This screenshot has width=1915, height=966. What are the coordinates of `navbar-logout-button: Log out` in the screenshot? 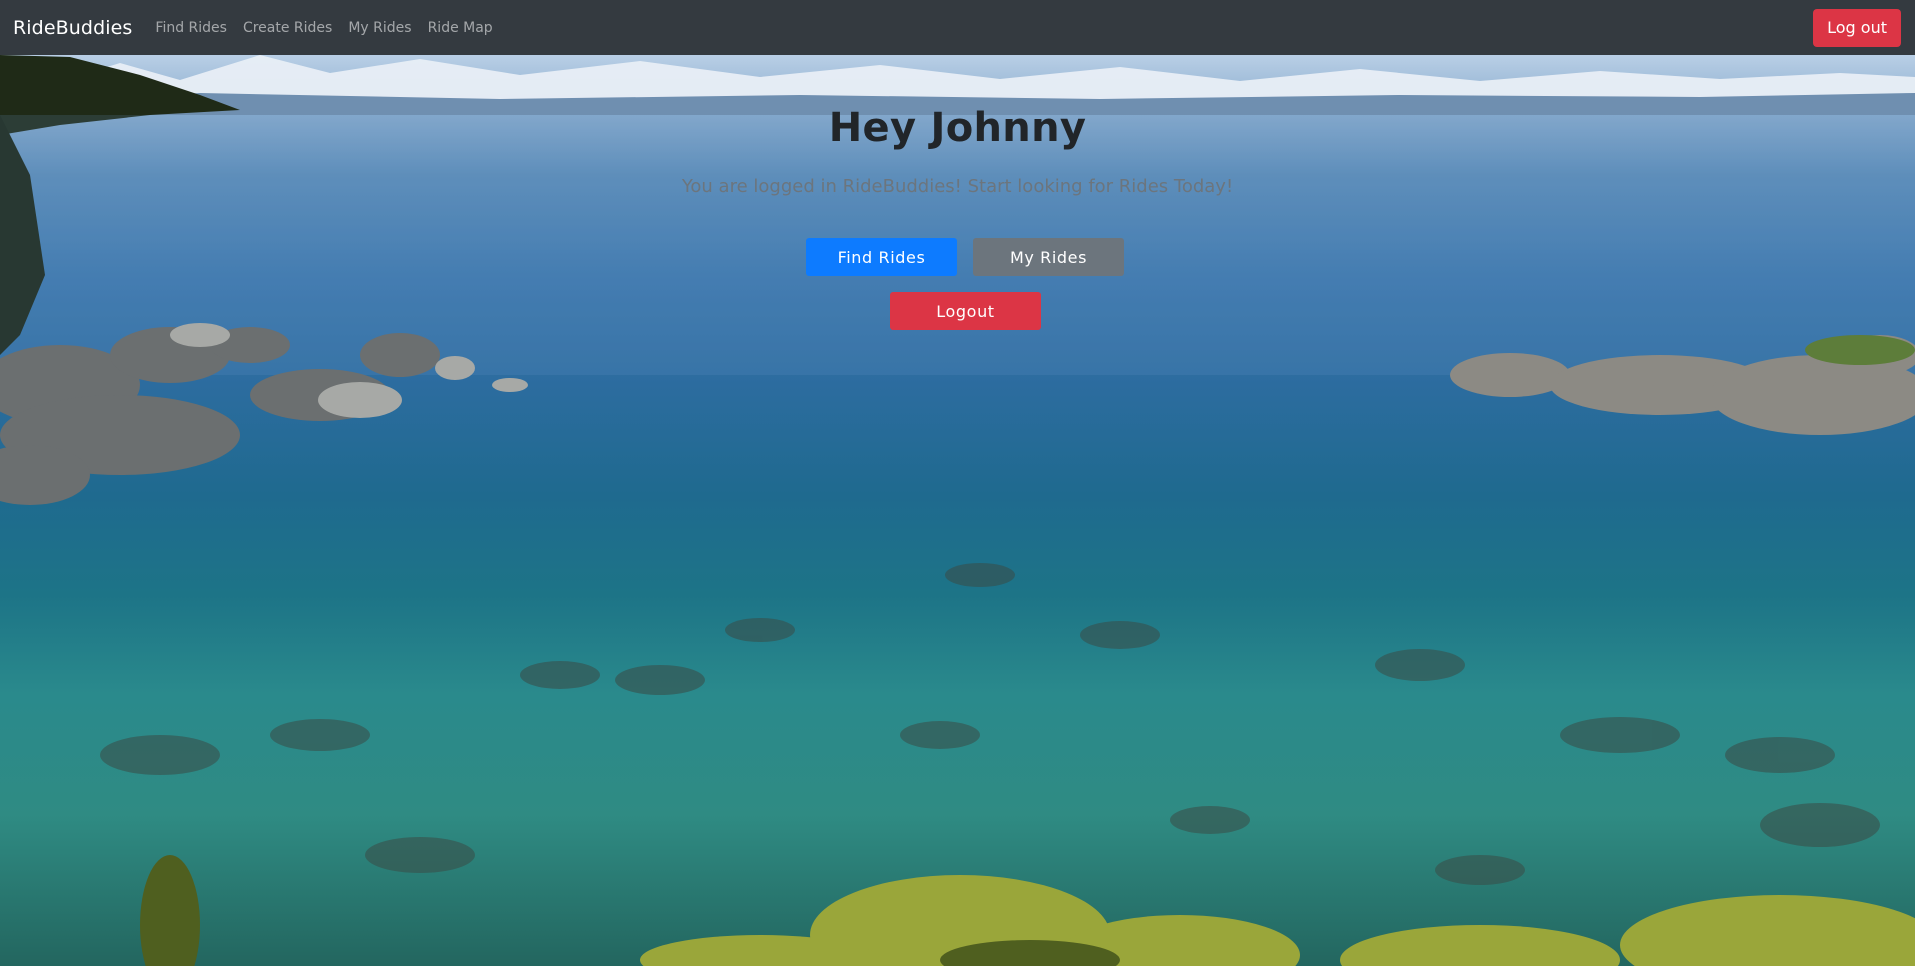 It's located at (1857, 27).